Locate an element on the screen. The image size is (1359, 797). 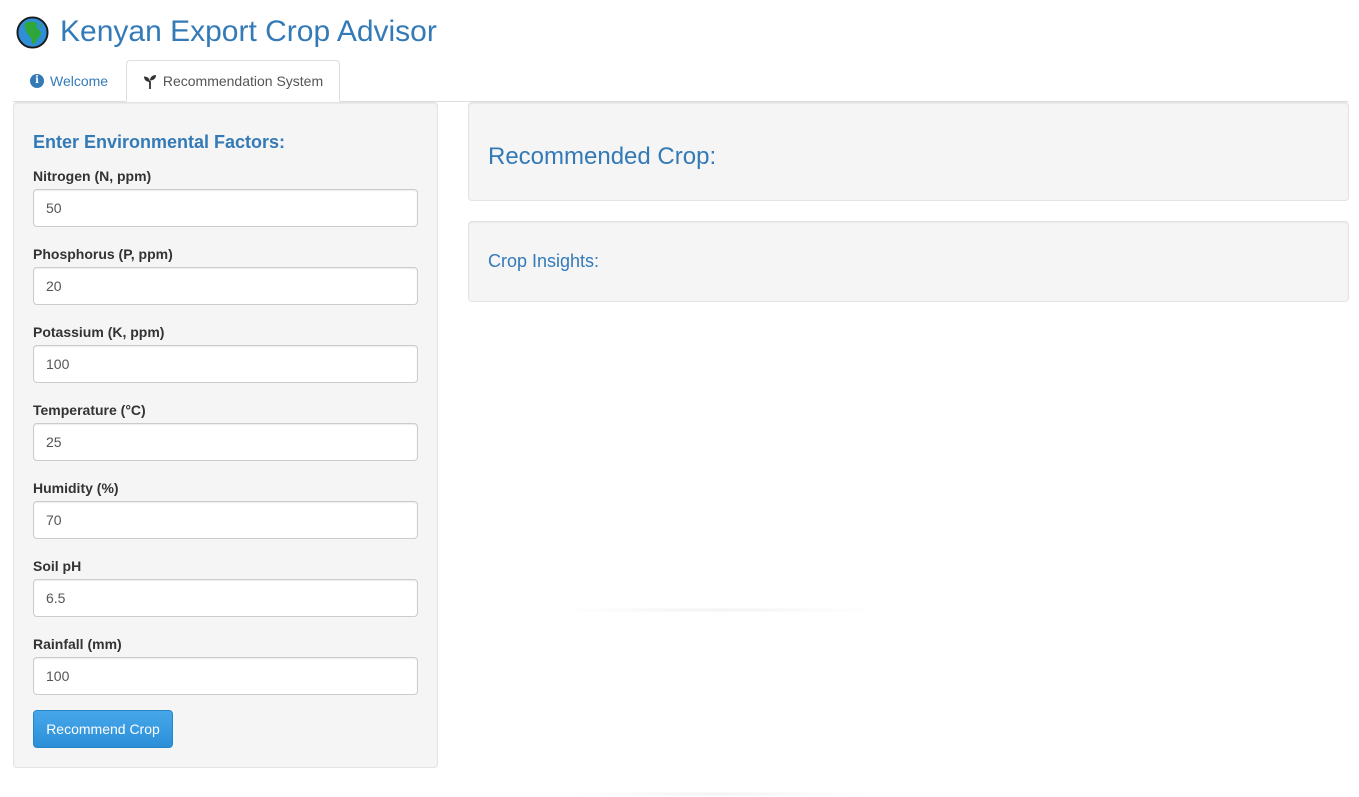
potassium-field-group: Potassium (K, ppm) is located at coordinates (226, 352).